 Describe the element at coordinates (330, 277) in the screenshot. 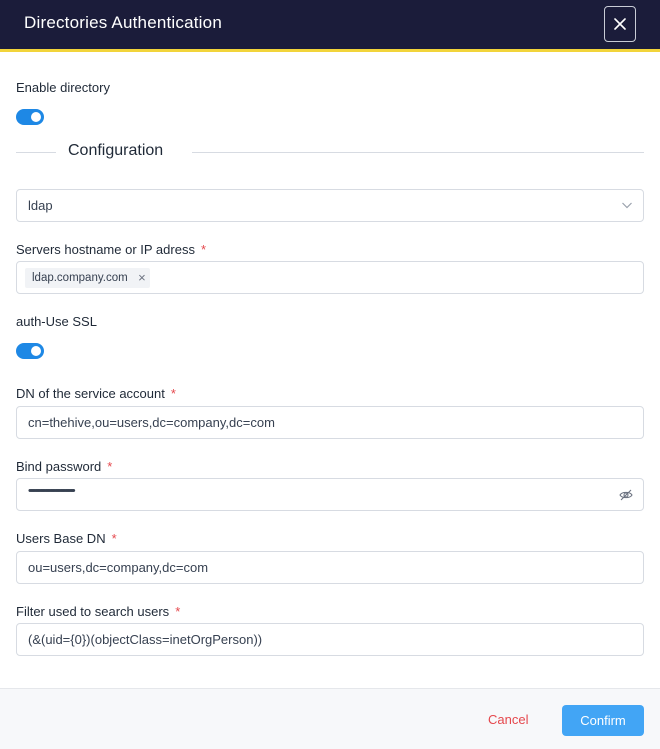

I see `servers-tags-input: ldap.company.com ×` at that location.